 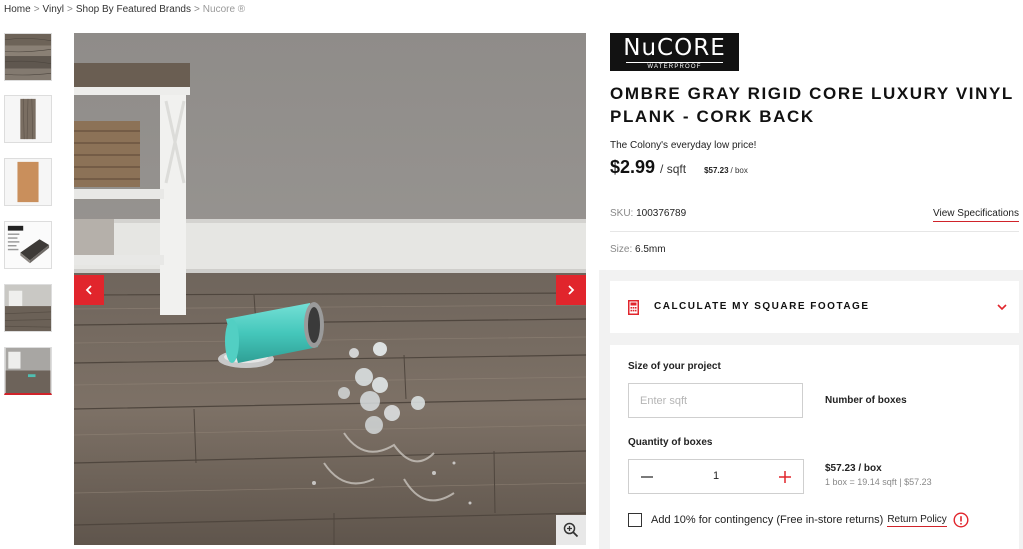 I want to click on next-image-button, so click(x=571, y=290).